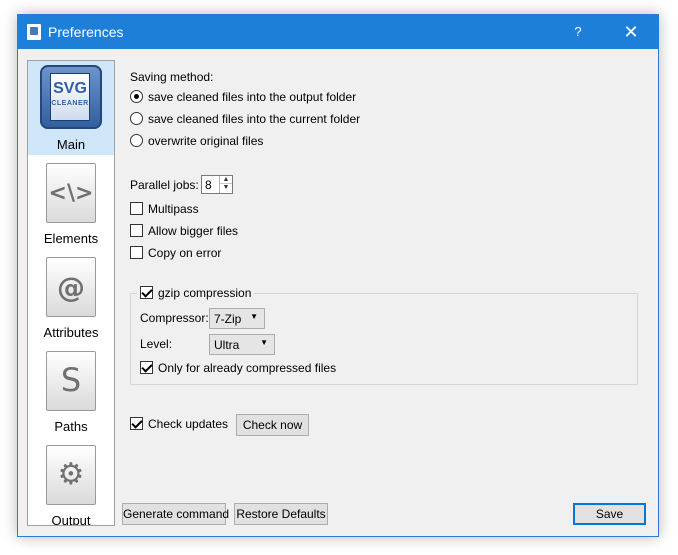 This screenshot has width=678, height=555. Describe the element at coordinates (70, 103) in the screenshot. I see `logo-text-cleaner: CLEANER` at that location.